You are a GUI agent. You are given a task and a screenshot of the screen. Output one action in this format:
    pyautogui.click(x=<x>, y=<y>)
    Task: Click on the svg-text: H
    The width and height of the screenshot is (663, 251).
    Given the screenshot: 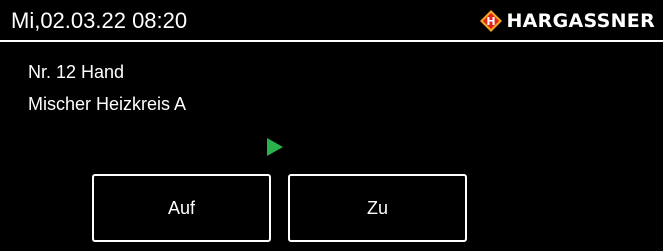 What is the action you would take?
    pyautogui.click(x=491, y=21)
    